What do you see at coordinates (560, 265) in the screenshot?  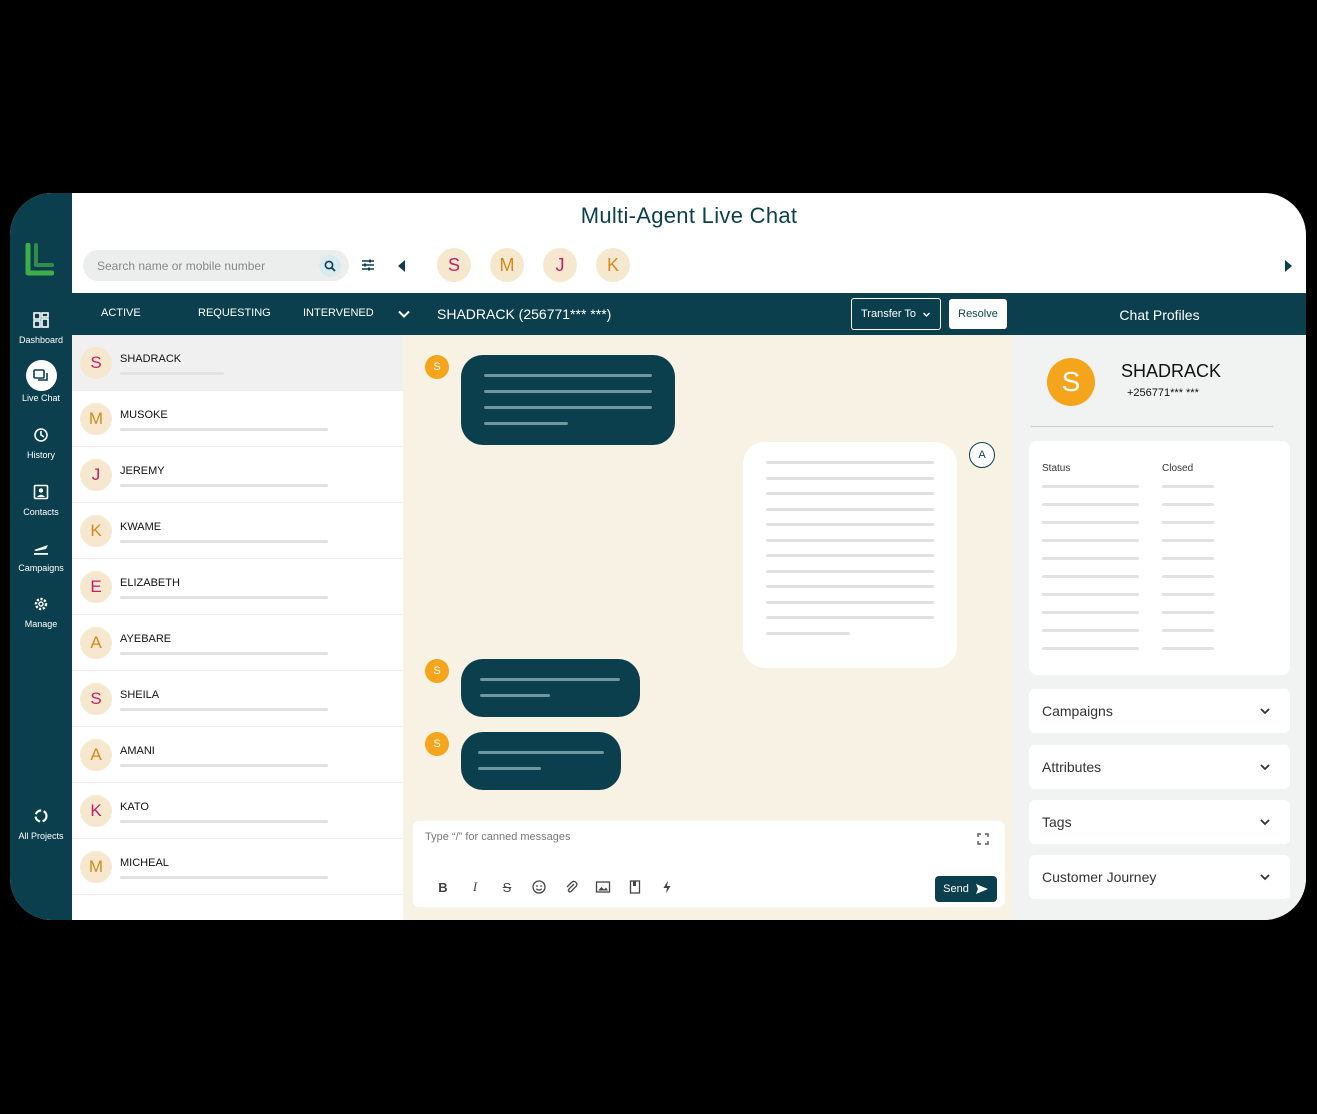 I see `agent-avatar: J` at bounding box center [560, 265].